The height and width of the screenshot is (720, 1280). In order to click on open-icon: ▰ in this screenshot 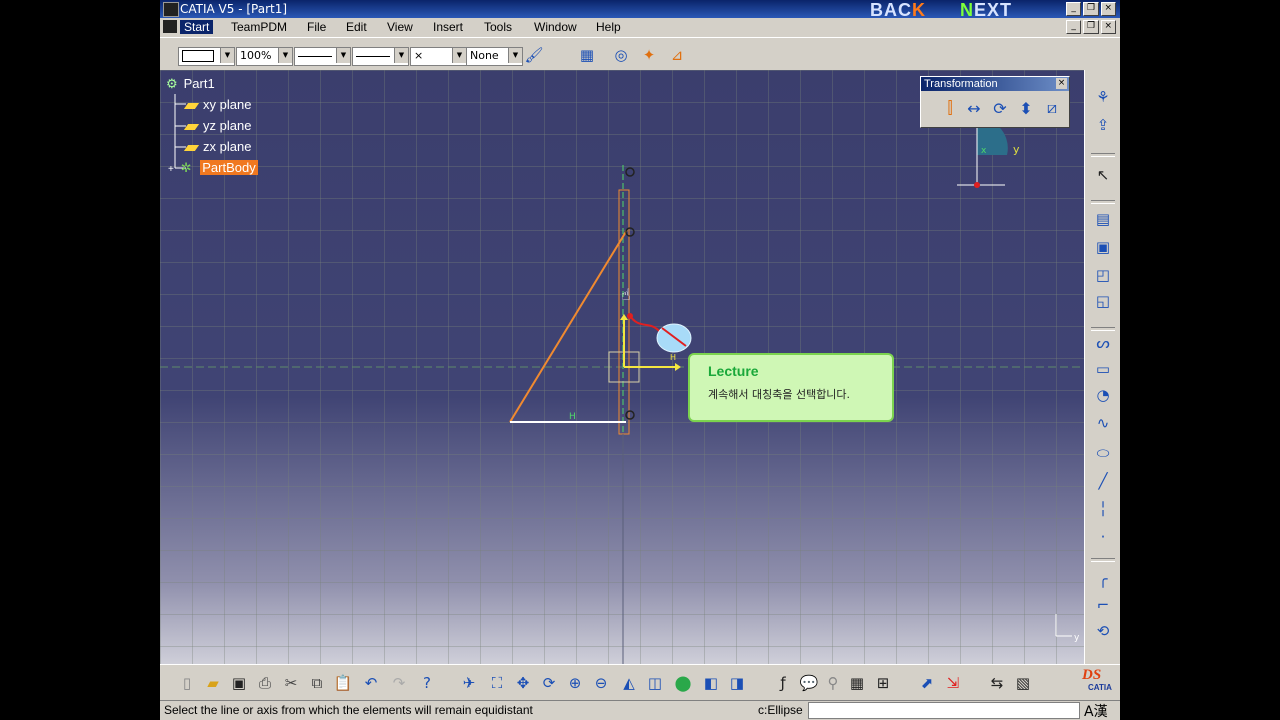, I will do `click(213, 683)`.